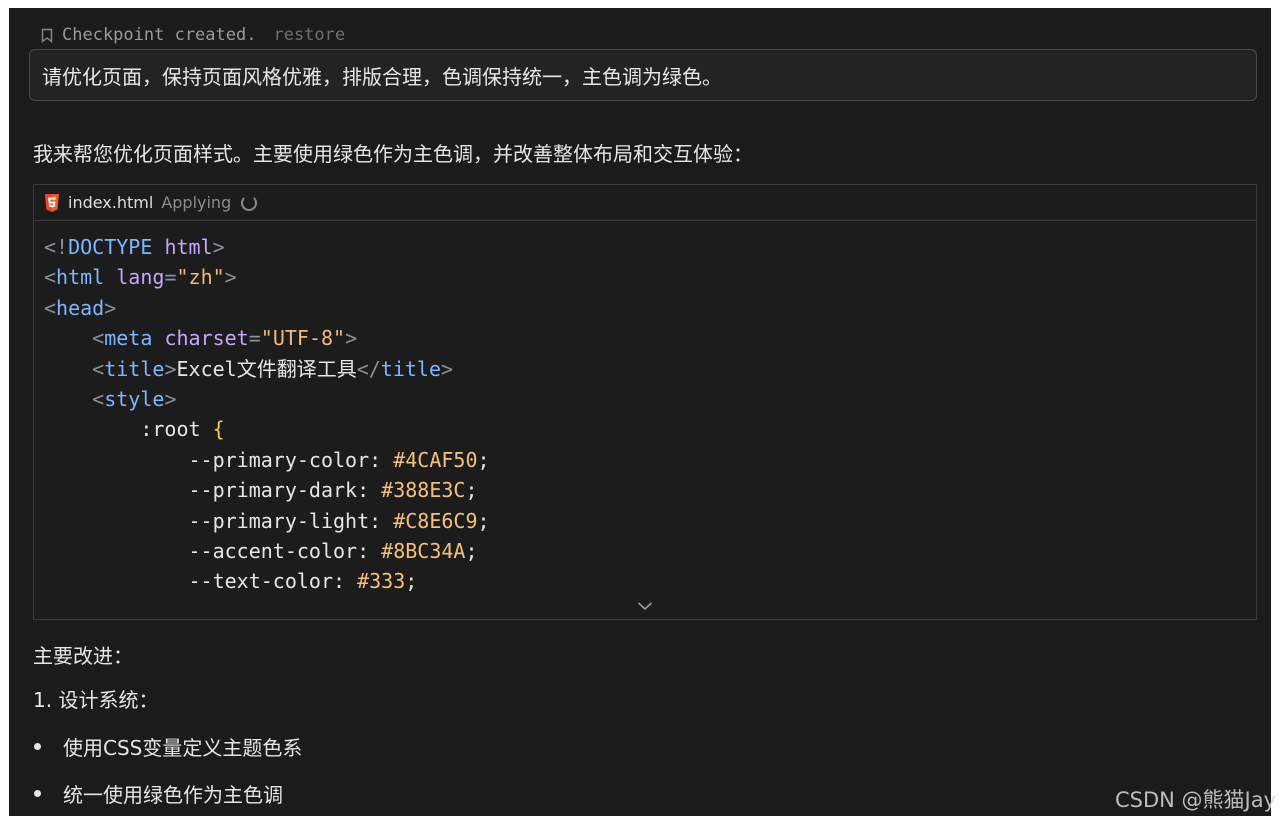 The width and height of the screenshot is (1280, 822). I want to click on code-token: #4CAF50, so click(435, 459).